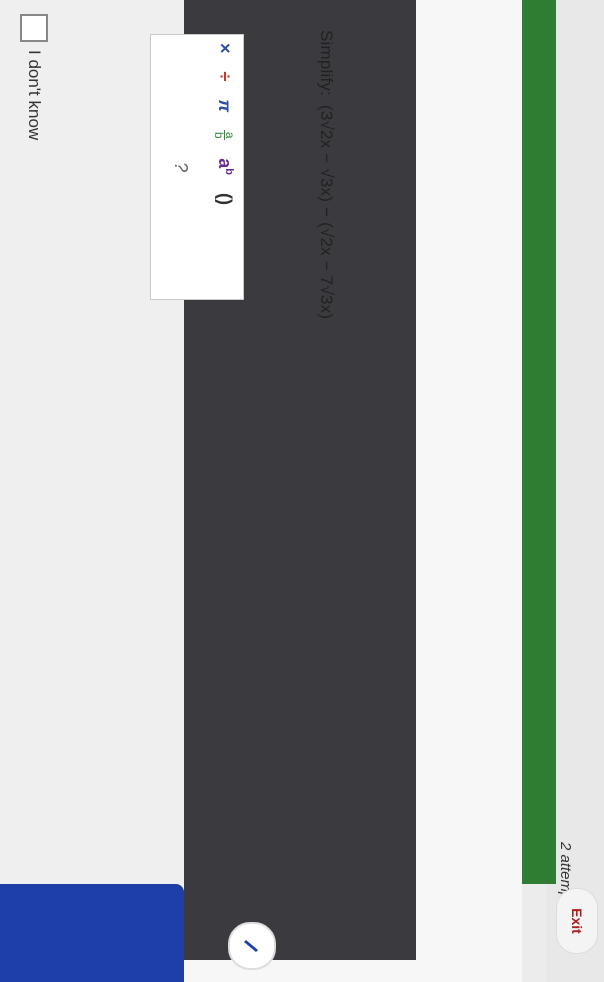 This screenshot has width=604, height=982. Describe the element at coordinates (326, 63) in the screenshot. I see `question-label: Simplify:` at that location.